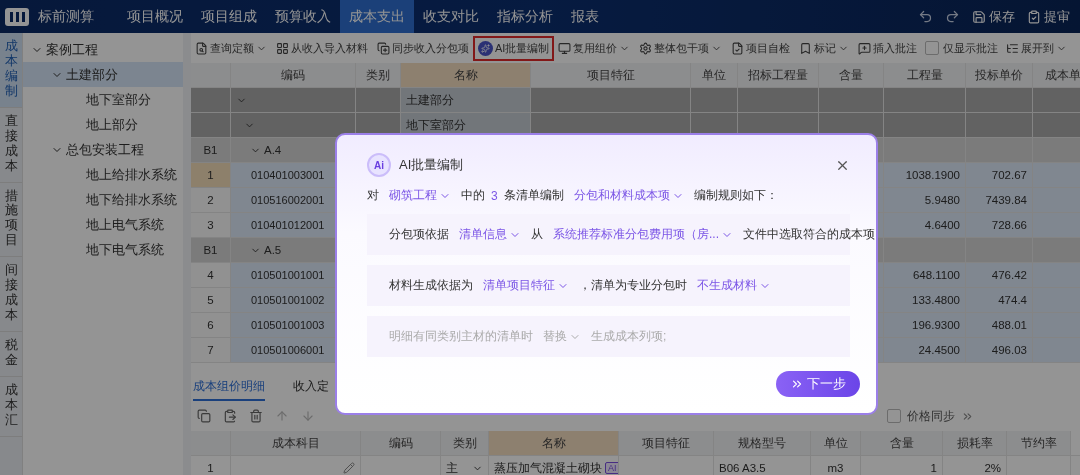 The height and width of the screenshot is (475, 1080). What do you see at coordinates (931, 416) in the screenshot?
I see `checkbox-label: 价格同步` at bounding box center [931, 416].